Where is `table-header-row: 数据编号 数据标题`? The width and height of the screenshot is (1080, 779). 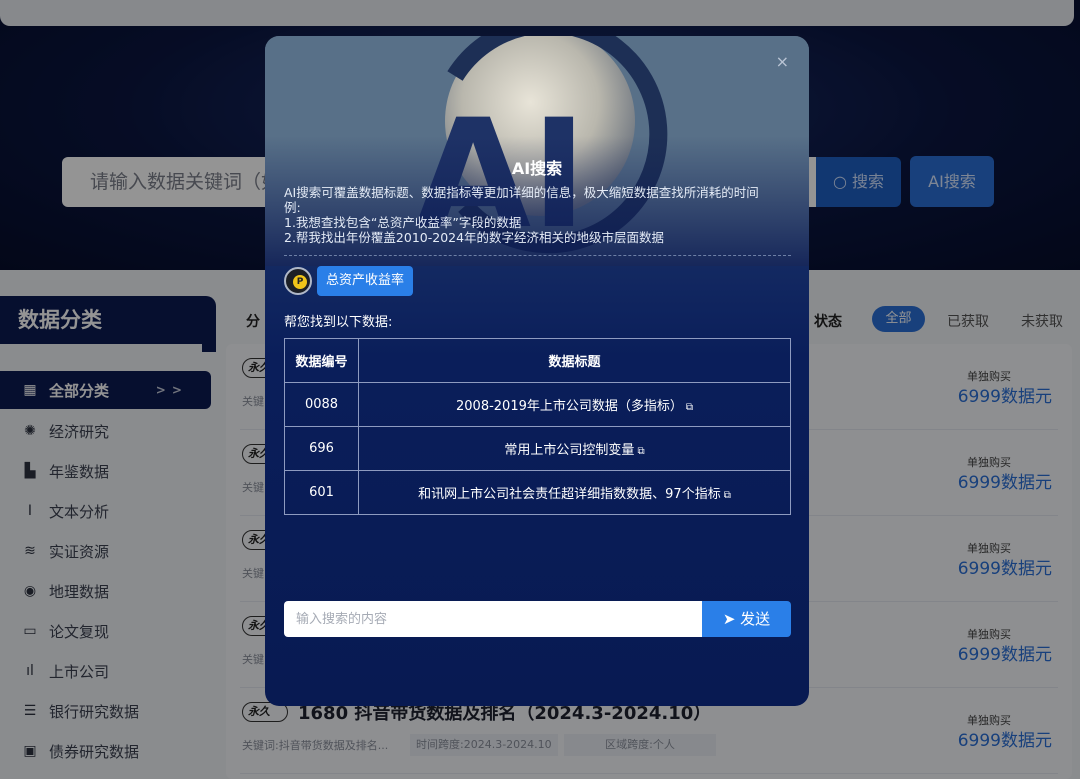
table-header-row: 数据编号 数据标题 is located at coordinates (537, 360).